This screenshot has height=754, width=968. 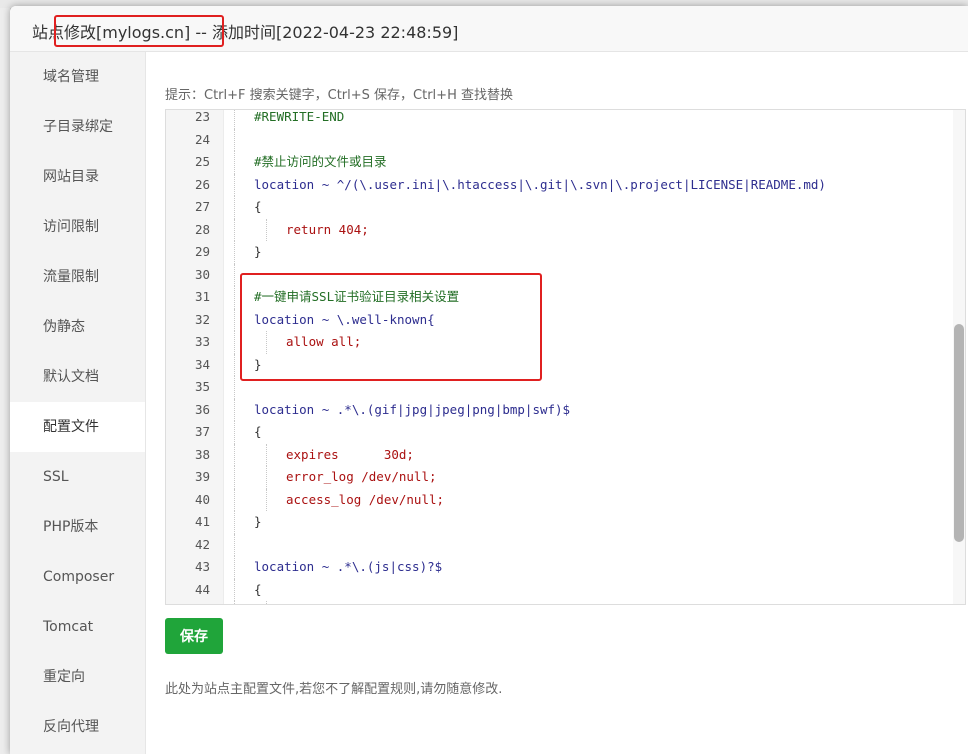 What do you see at coordinates (556, 229) in the screenshot?
I see `code-line: 28 return 404;` at bounding box center [556, 229].